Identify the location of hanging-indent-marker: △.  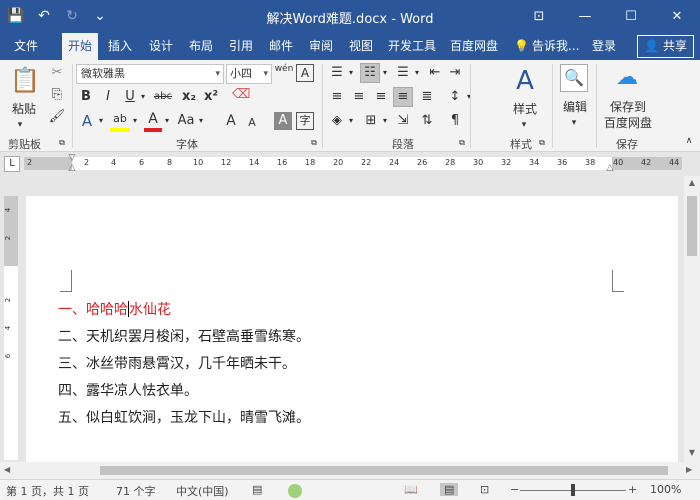
(72, 168).